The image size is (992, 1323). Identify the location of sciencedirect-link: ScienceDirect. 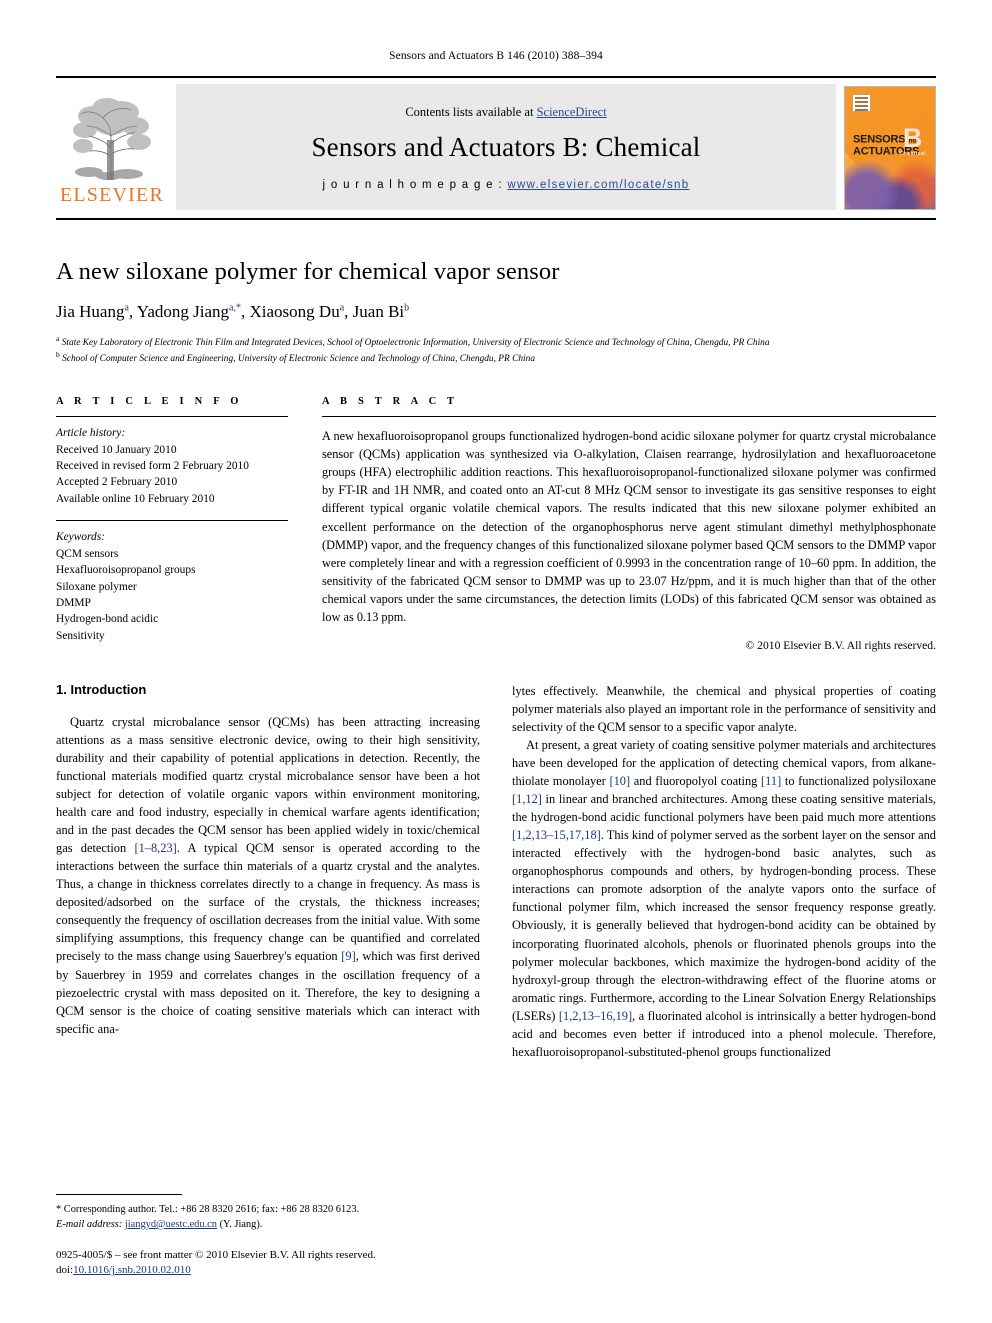
(572, 112).